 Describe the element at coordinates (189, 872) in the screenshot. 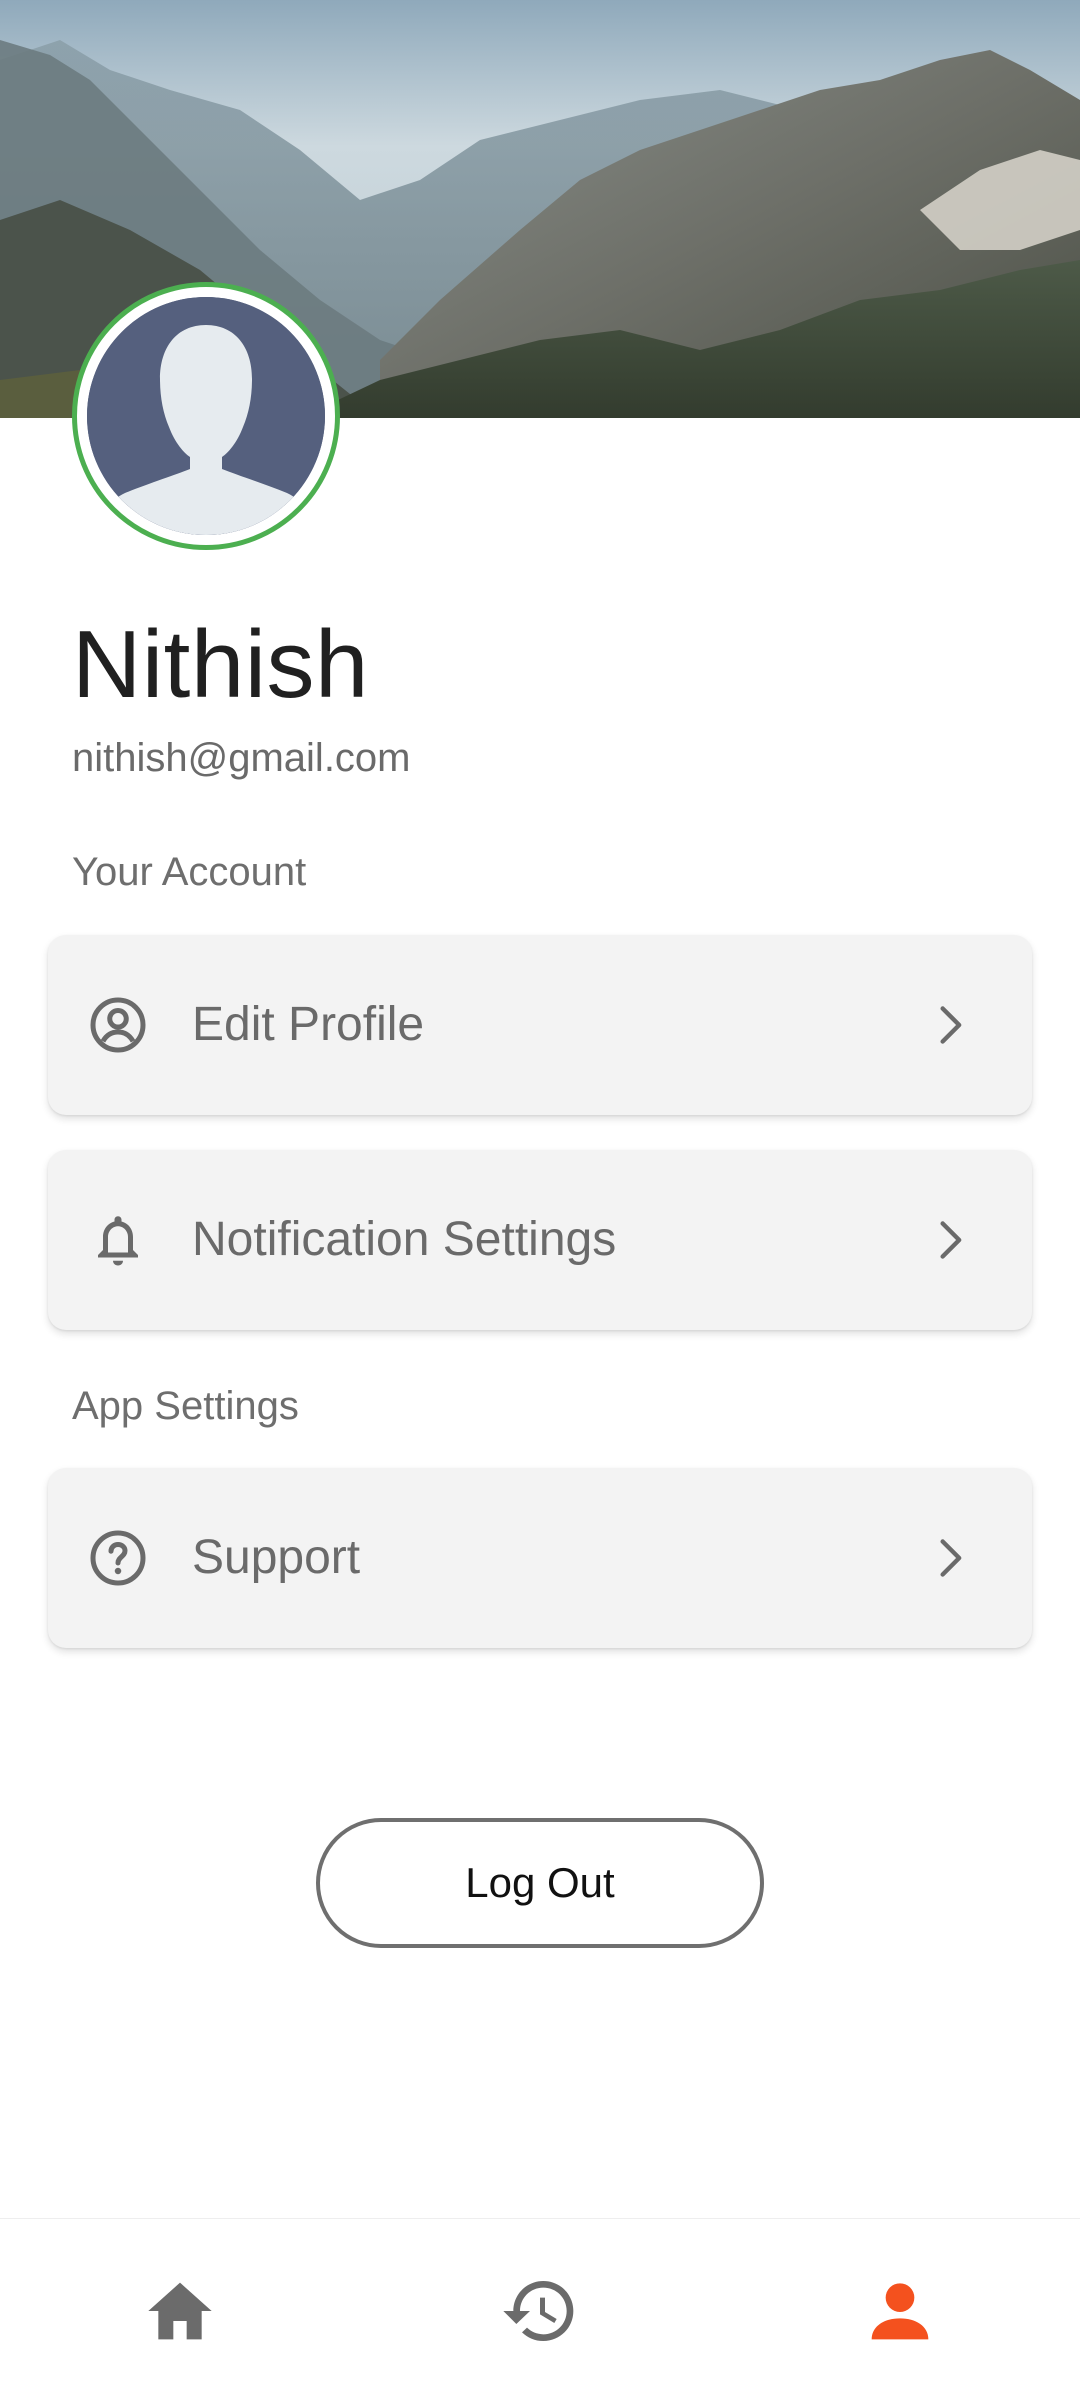

I see `section-title-account: Your Account` at that location.